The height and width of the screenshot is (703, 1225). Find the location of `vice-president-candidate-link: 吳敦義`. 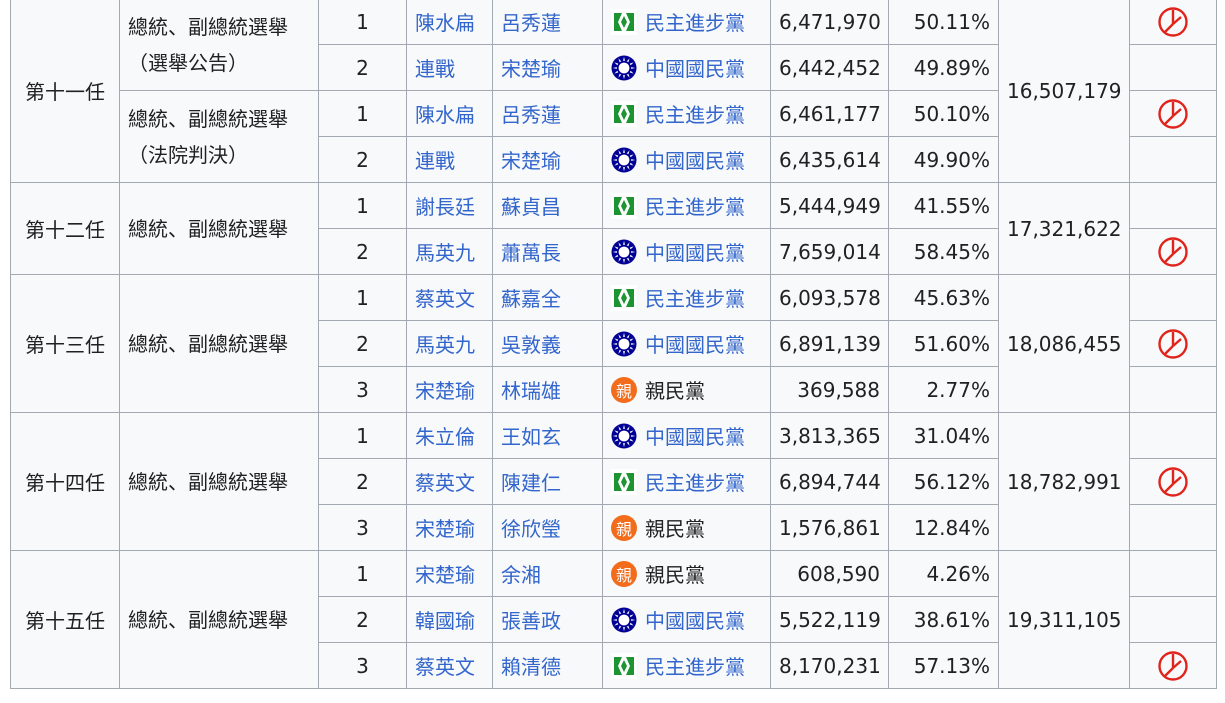

vice-president-candidate-link: 吳敦義 is located at coordinates (547, 343).